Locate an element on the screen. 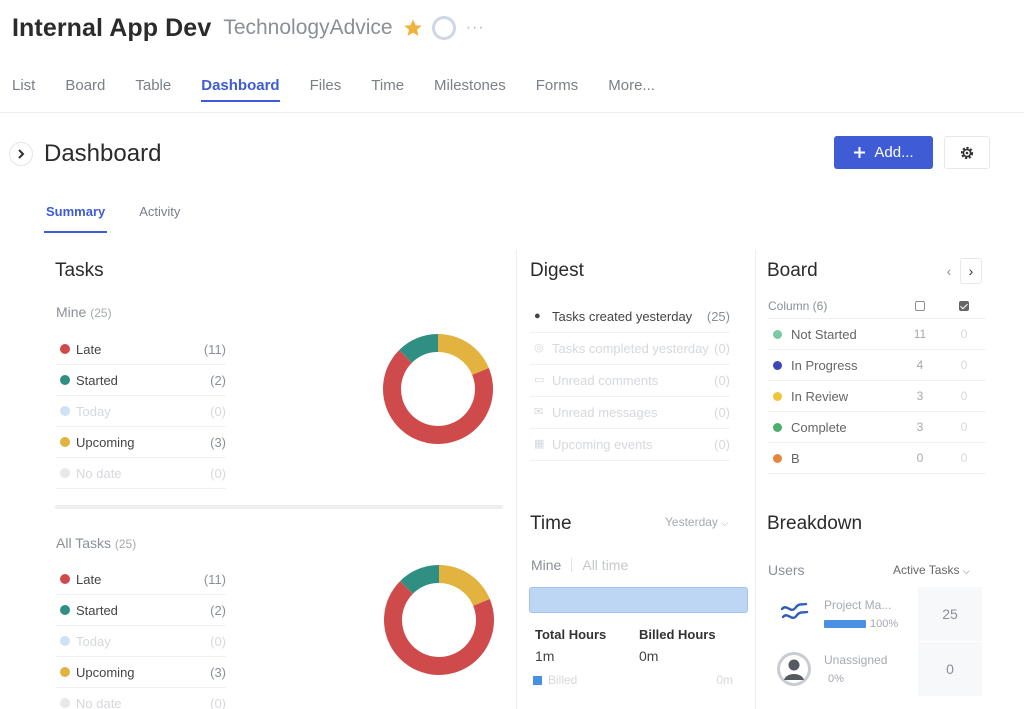  board-column-header: Column (6) is located at coordinates (798, 305).